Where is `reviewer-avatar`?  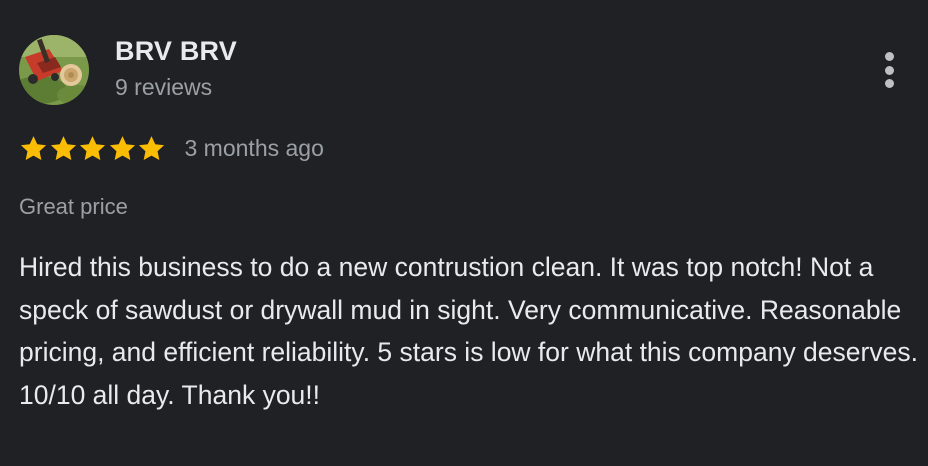
reviewer-avatar is located at coordinates (54, 70).